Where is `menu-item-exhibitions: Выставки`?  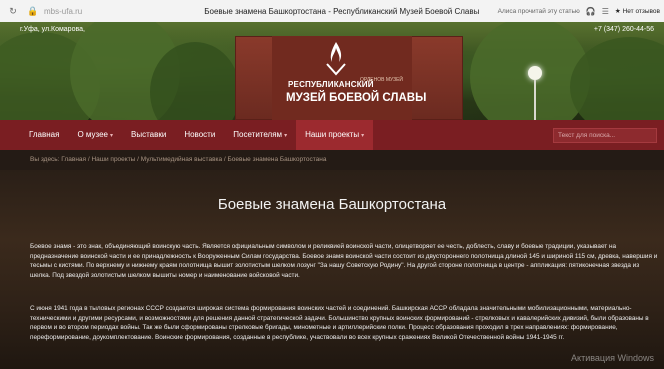 menu-item-exhibitions: Выставки is located at coordinates (148, 135).